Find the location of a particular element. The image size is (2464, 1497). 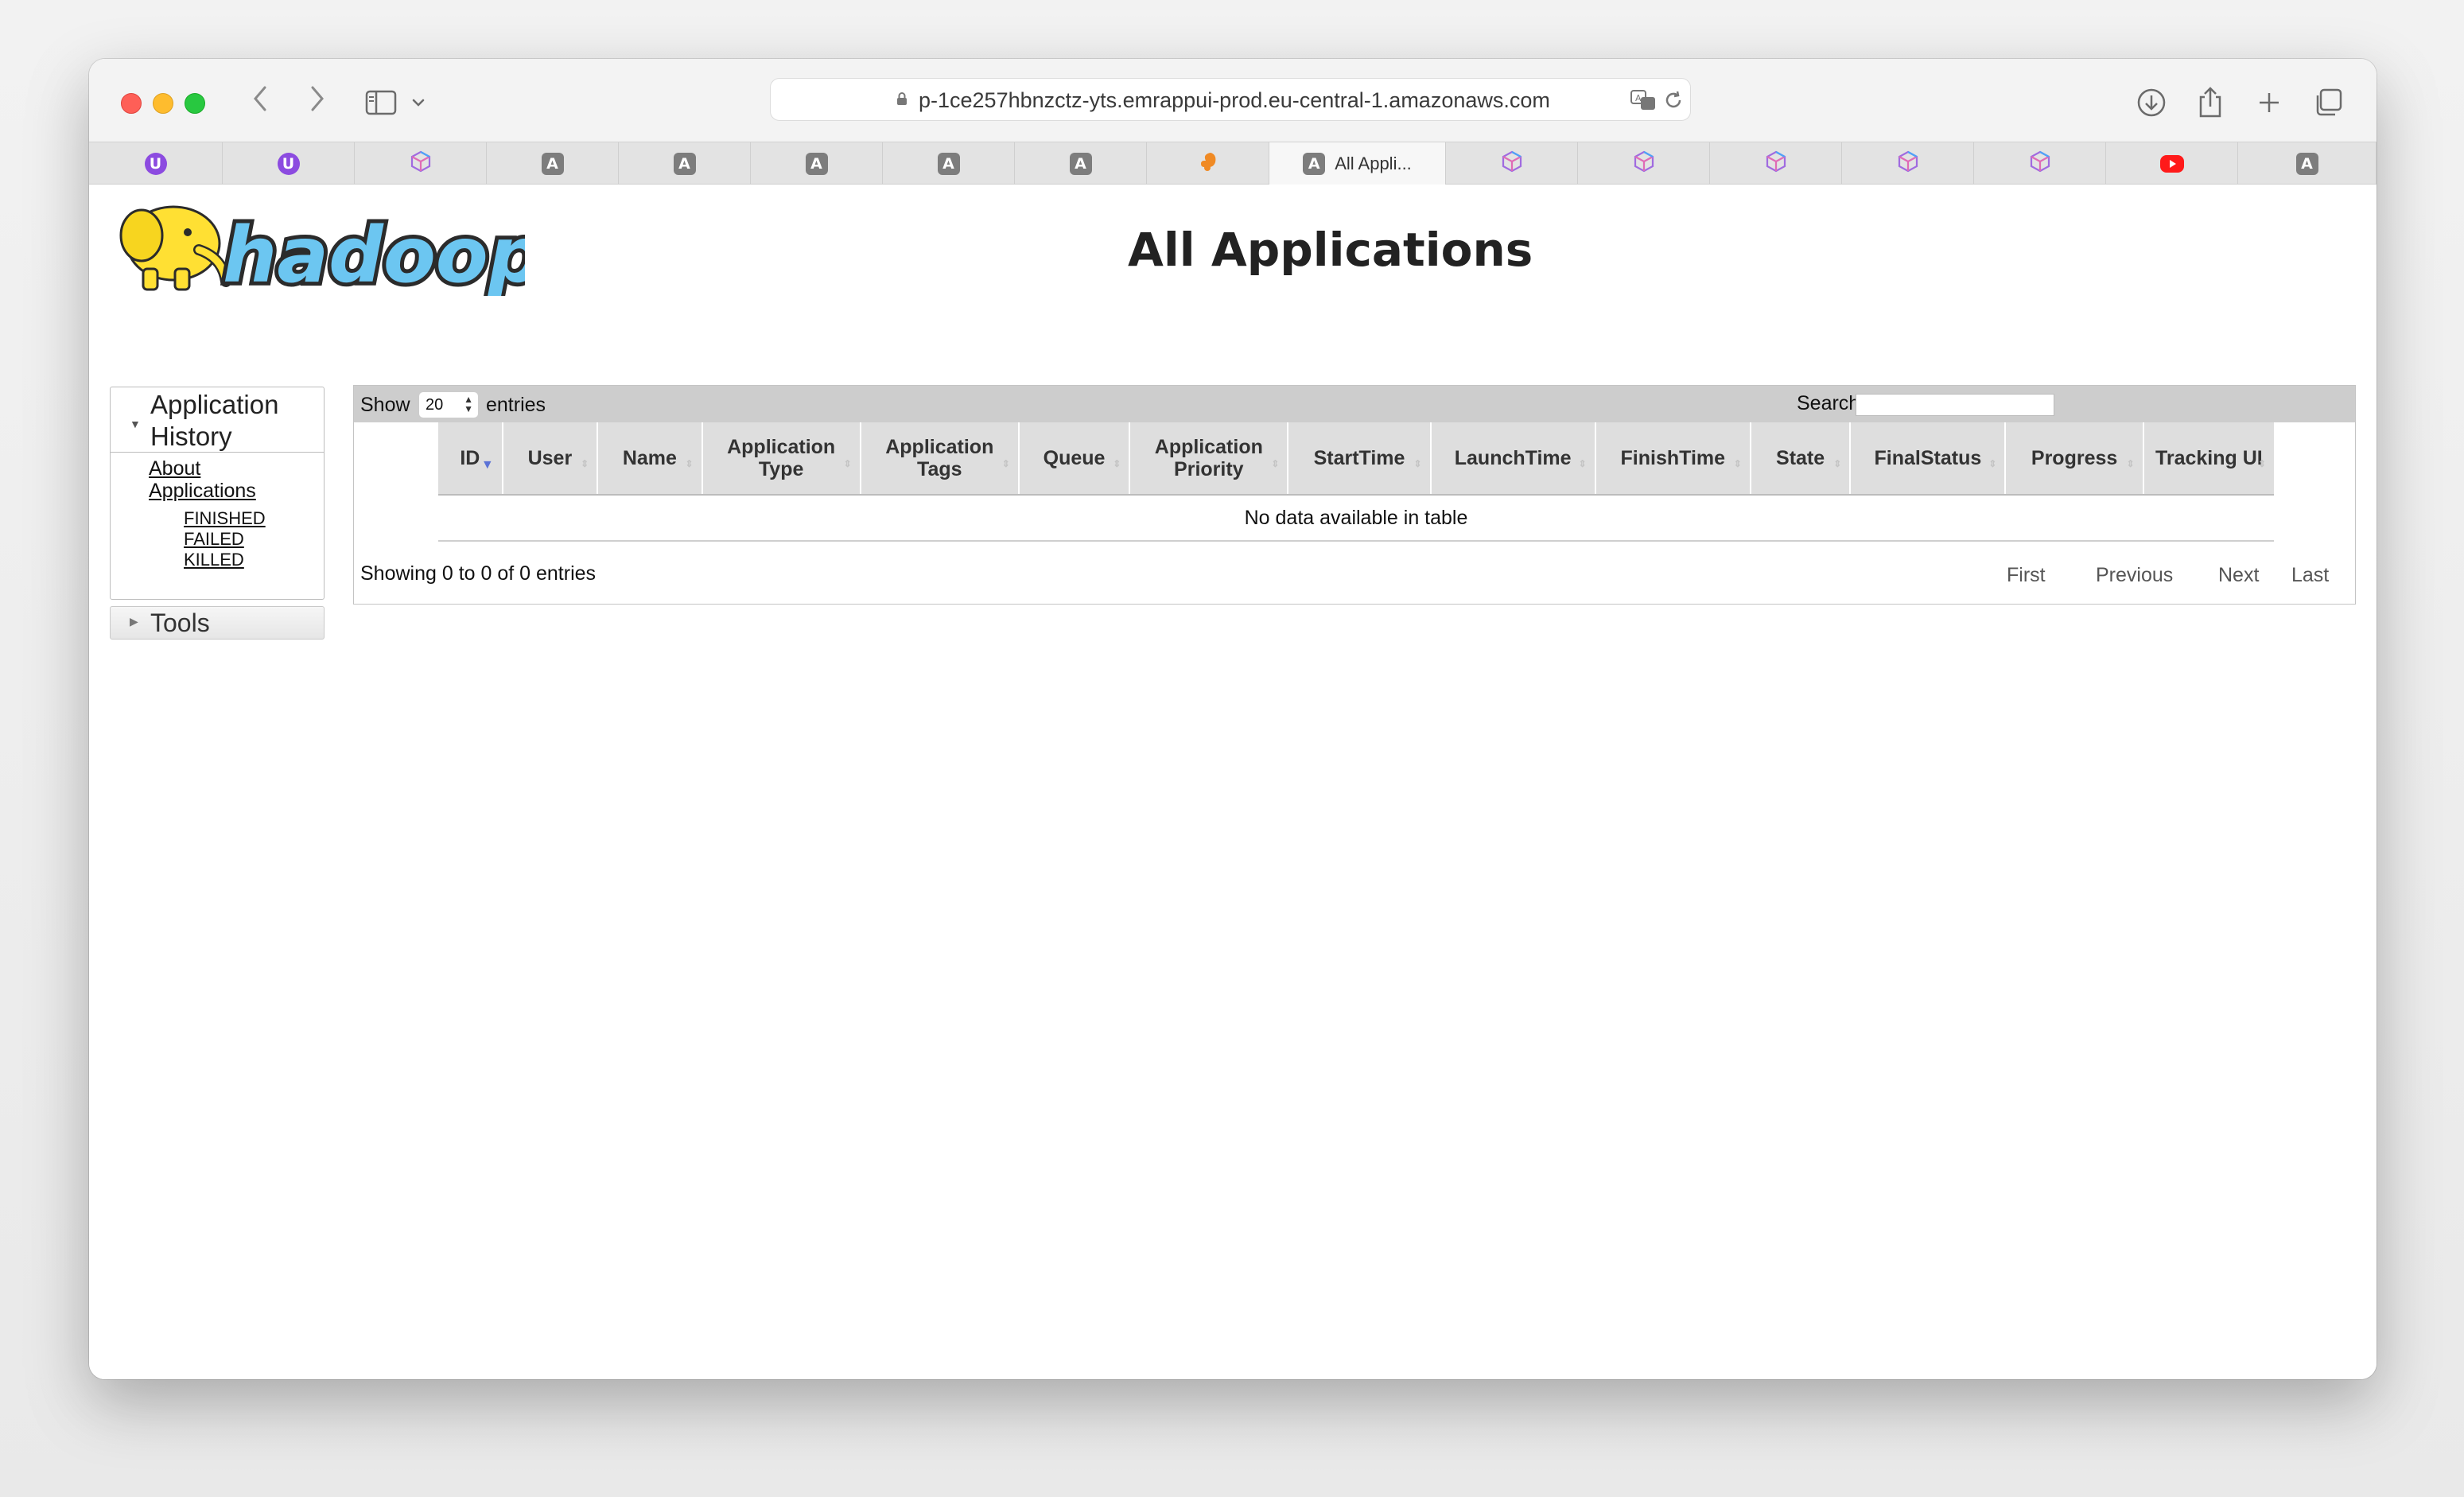

plus-icon is located at coordinates (2269, 103).